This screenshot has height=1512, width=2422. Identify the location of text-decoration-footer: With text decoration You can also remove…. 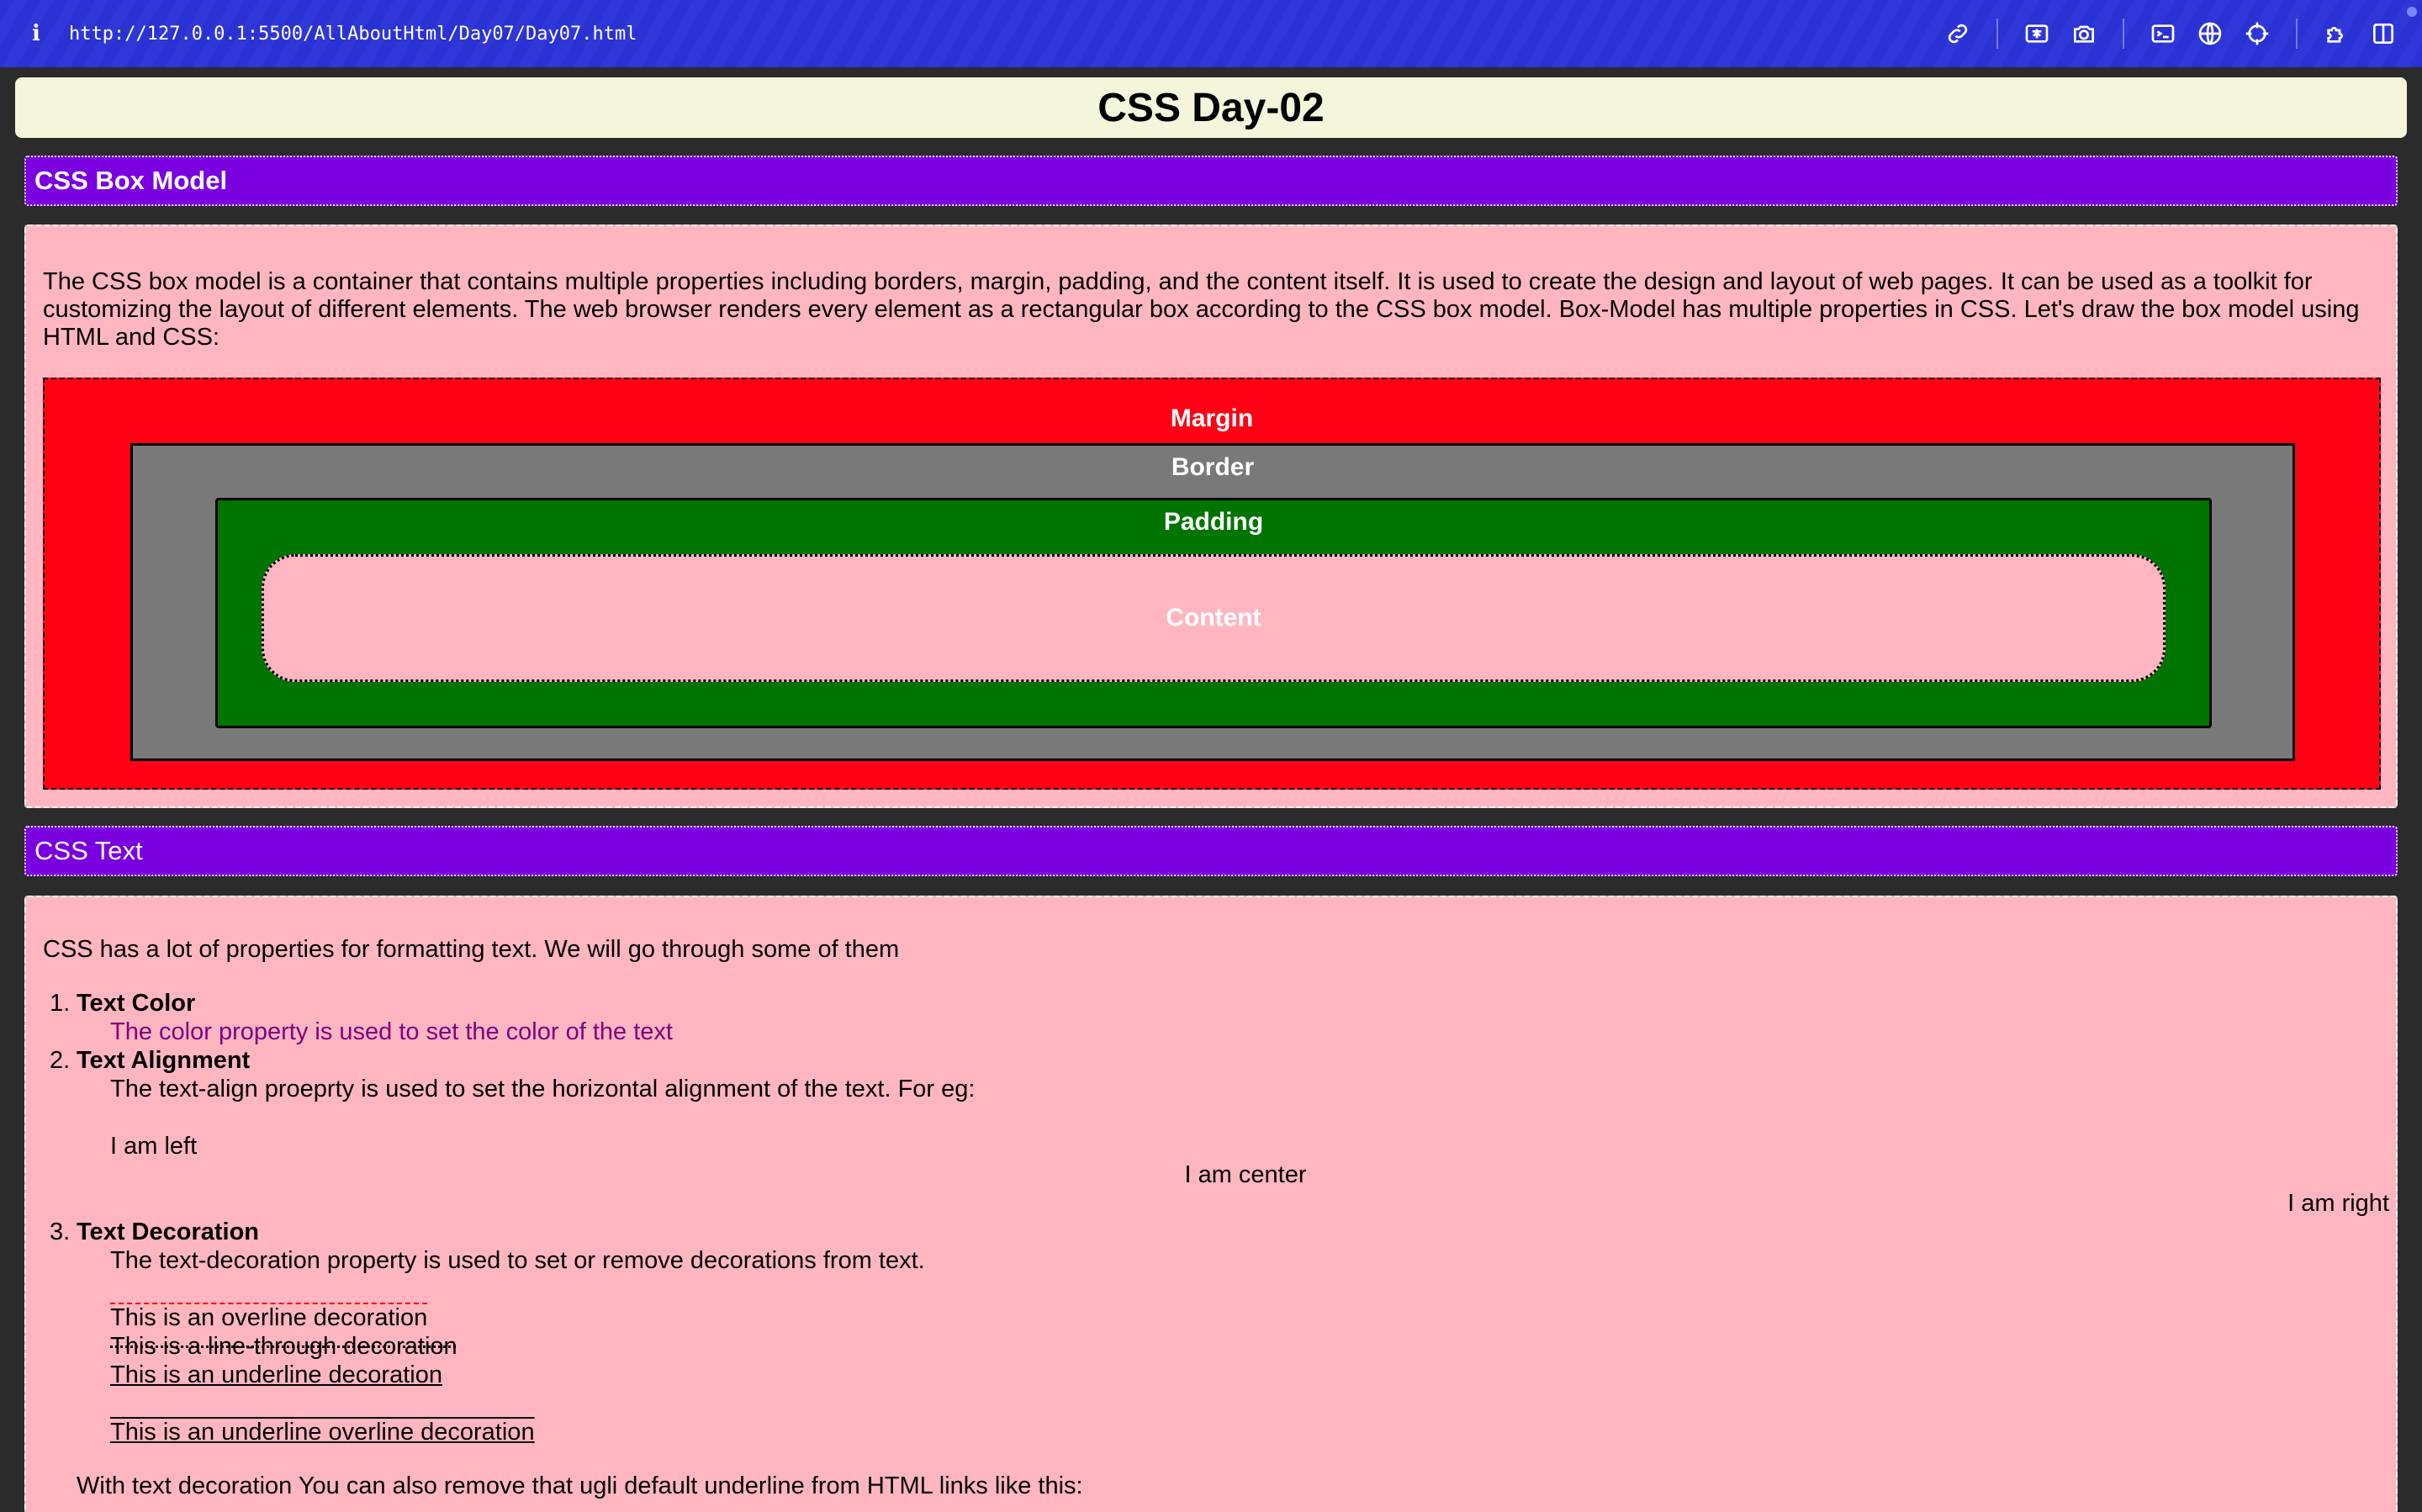
(580, 1485).